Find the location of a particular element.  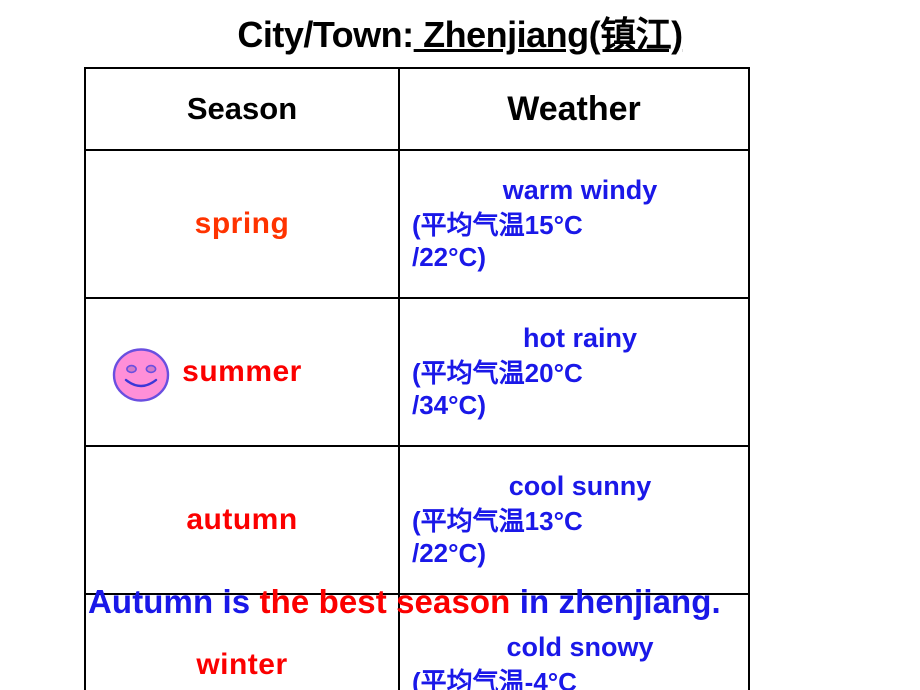

weather-cell-spring: warm windy (平均气温15°C /22°C) is located at coordinates (574, 224).